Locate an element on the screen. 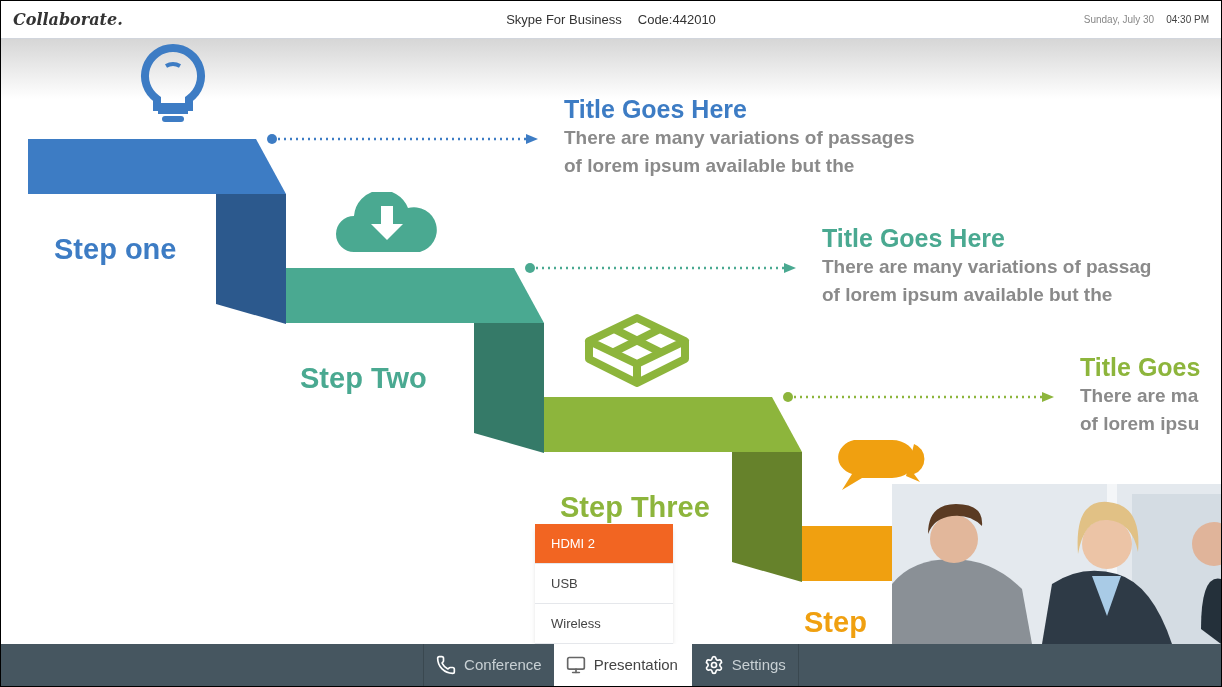 Image resolution: width=1222 pixels, height=687 pixels. phone-icon is located at coordinates (446, 665).